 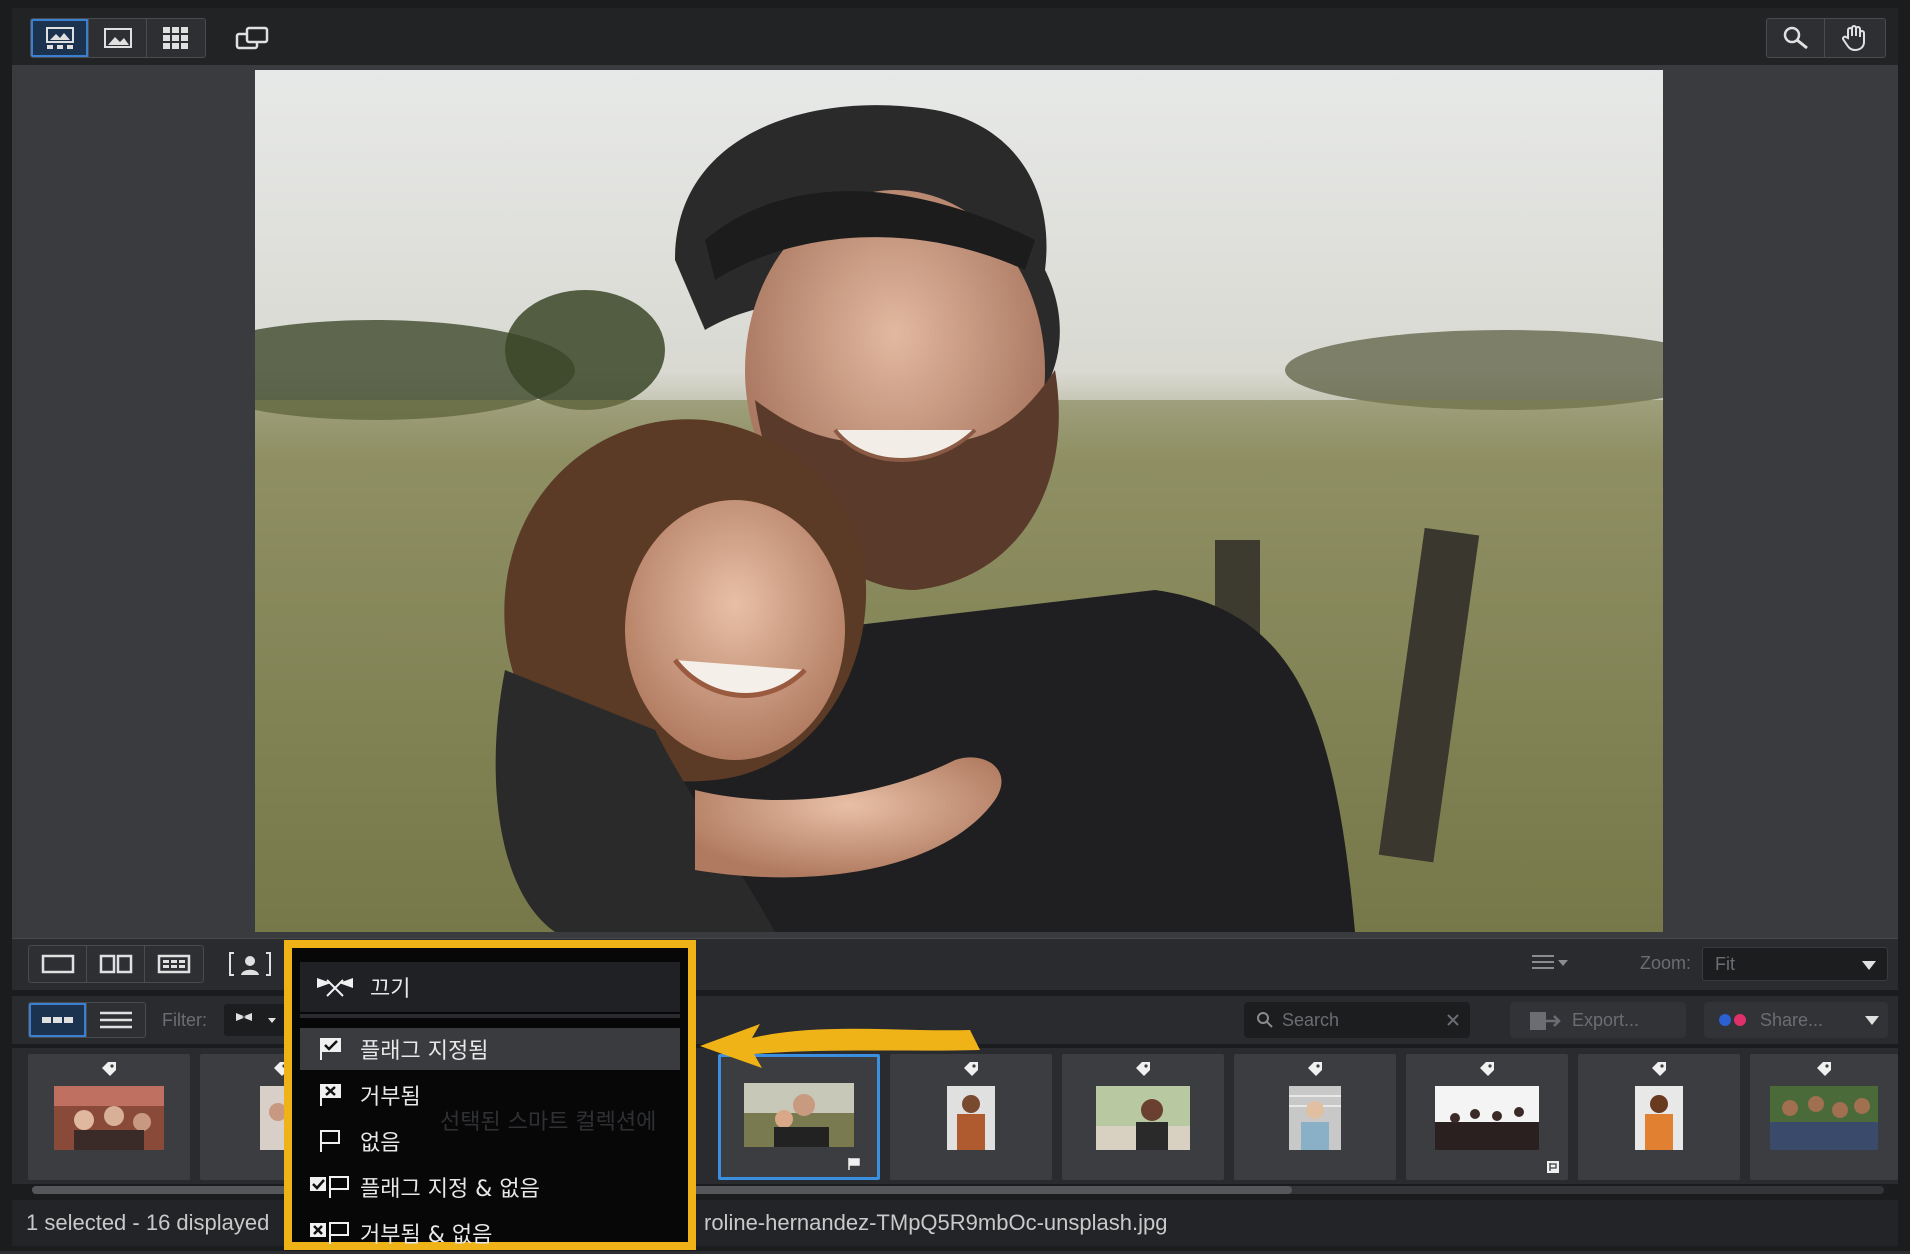 I want to click on compare-screens-icon, so click(x=252, y=38).